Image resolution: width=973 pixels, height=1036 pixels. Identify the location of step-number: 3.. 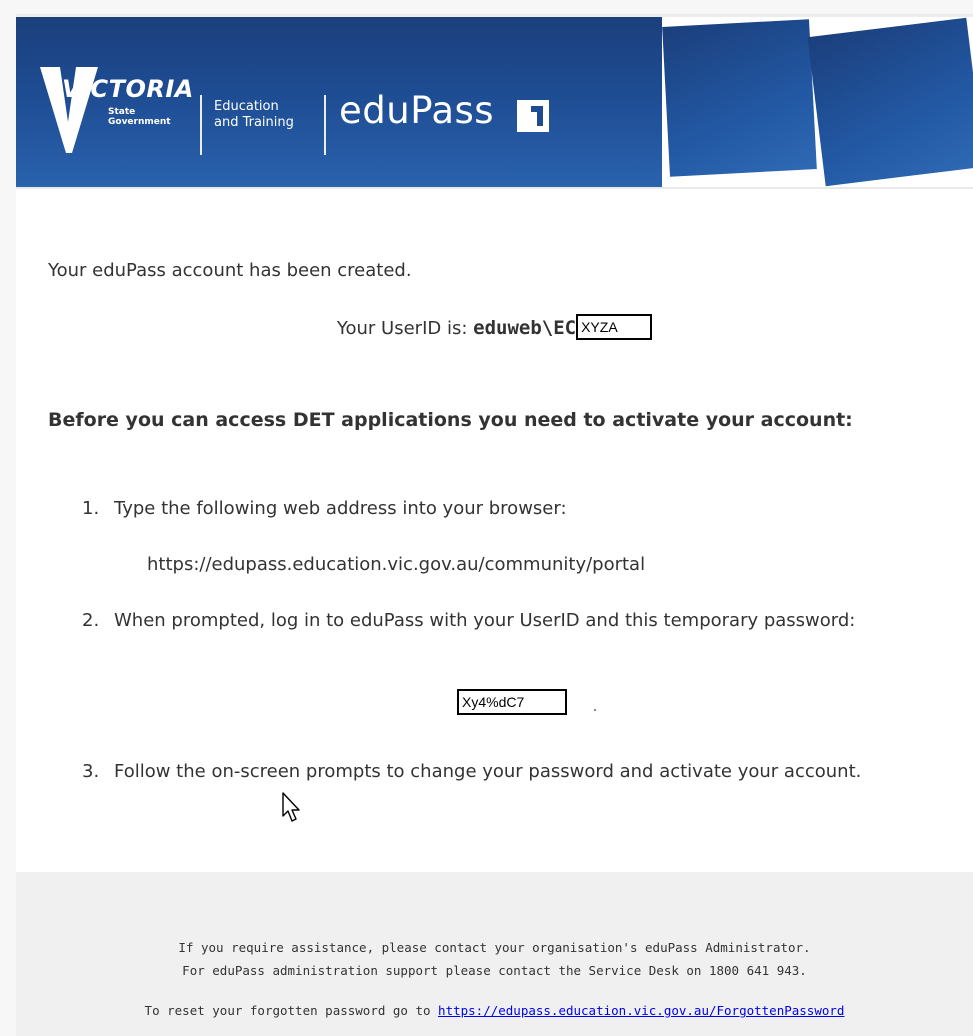
(91, 771).